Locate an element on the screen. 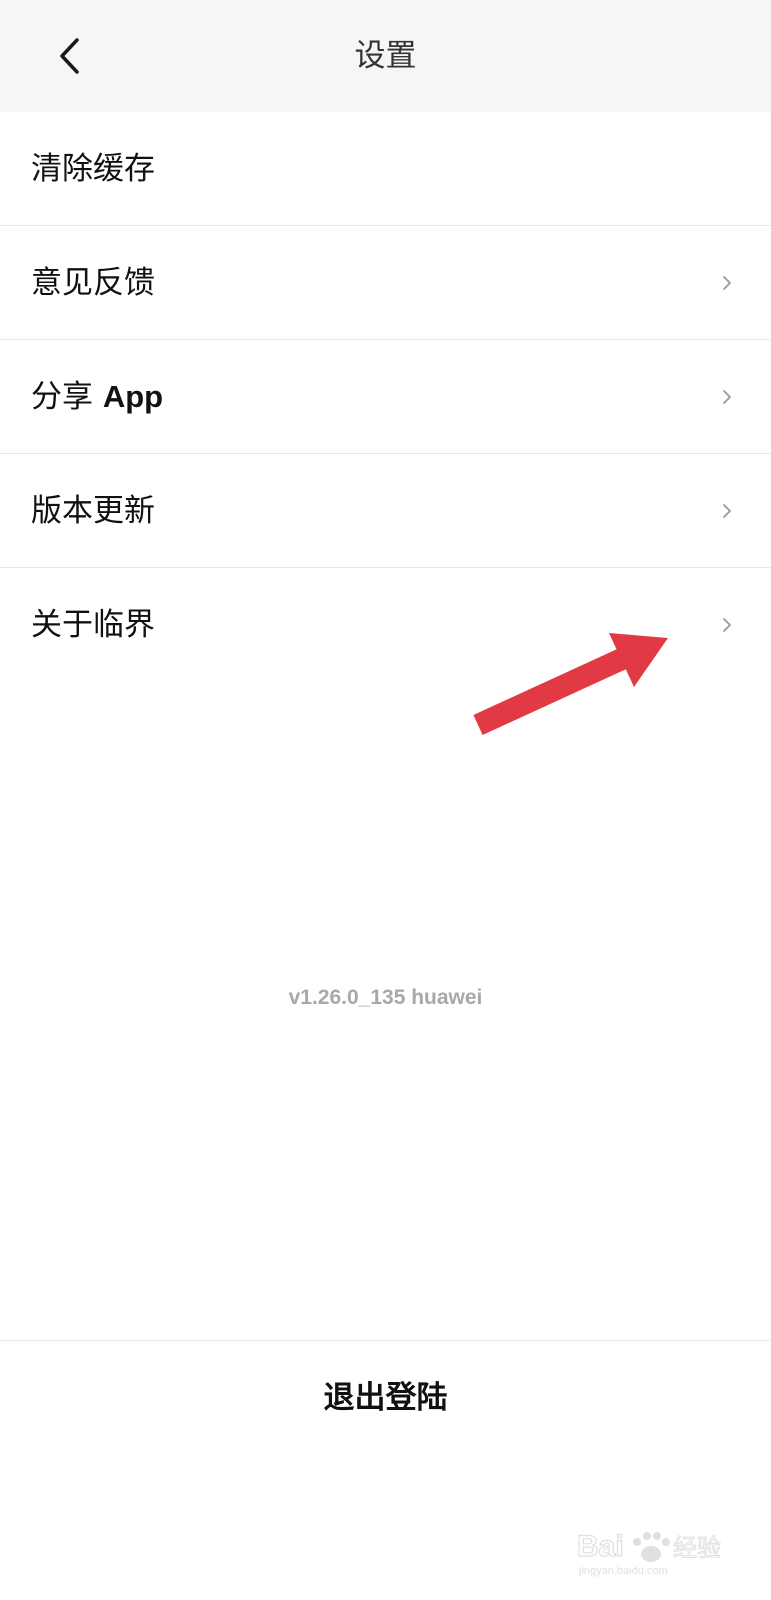  page-title: 设置 is located at coordinates (385, 56).